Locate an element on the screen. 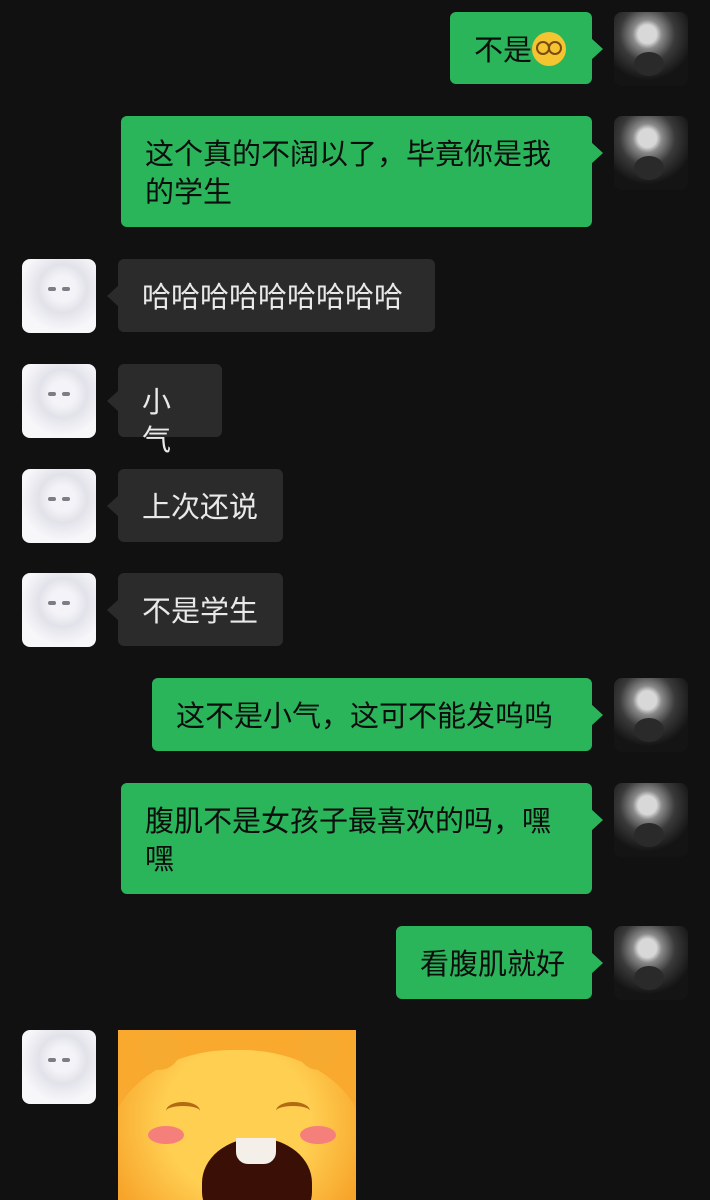 This screenshot has height=1200, width=710. message-text: 哈哈哈哈哈哈哈哈哈 is located at coordinates (273, 297).